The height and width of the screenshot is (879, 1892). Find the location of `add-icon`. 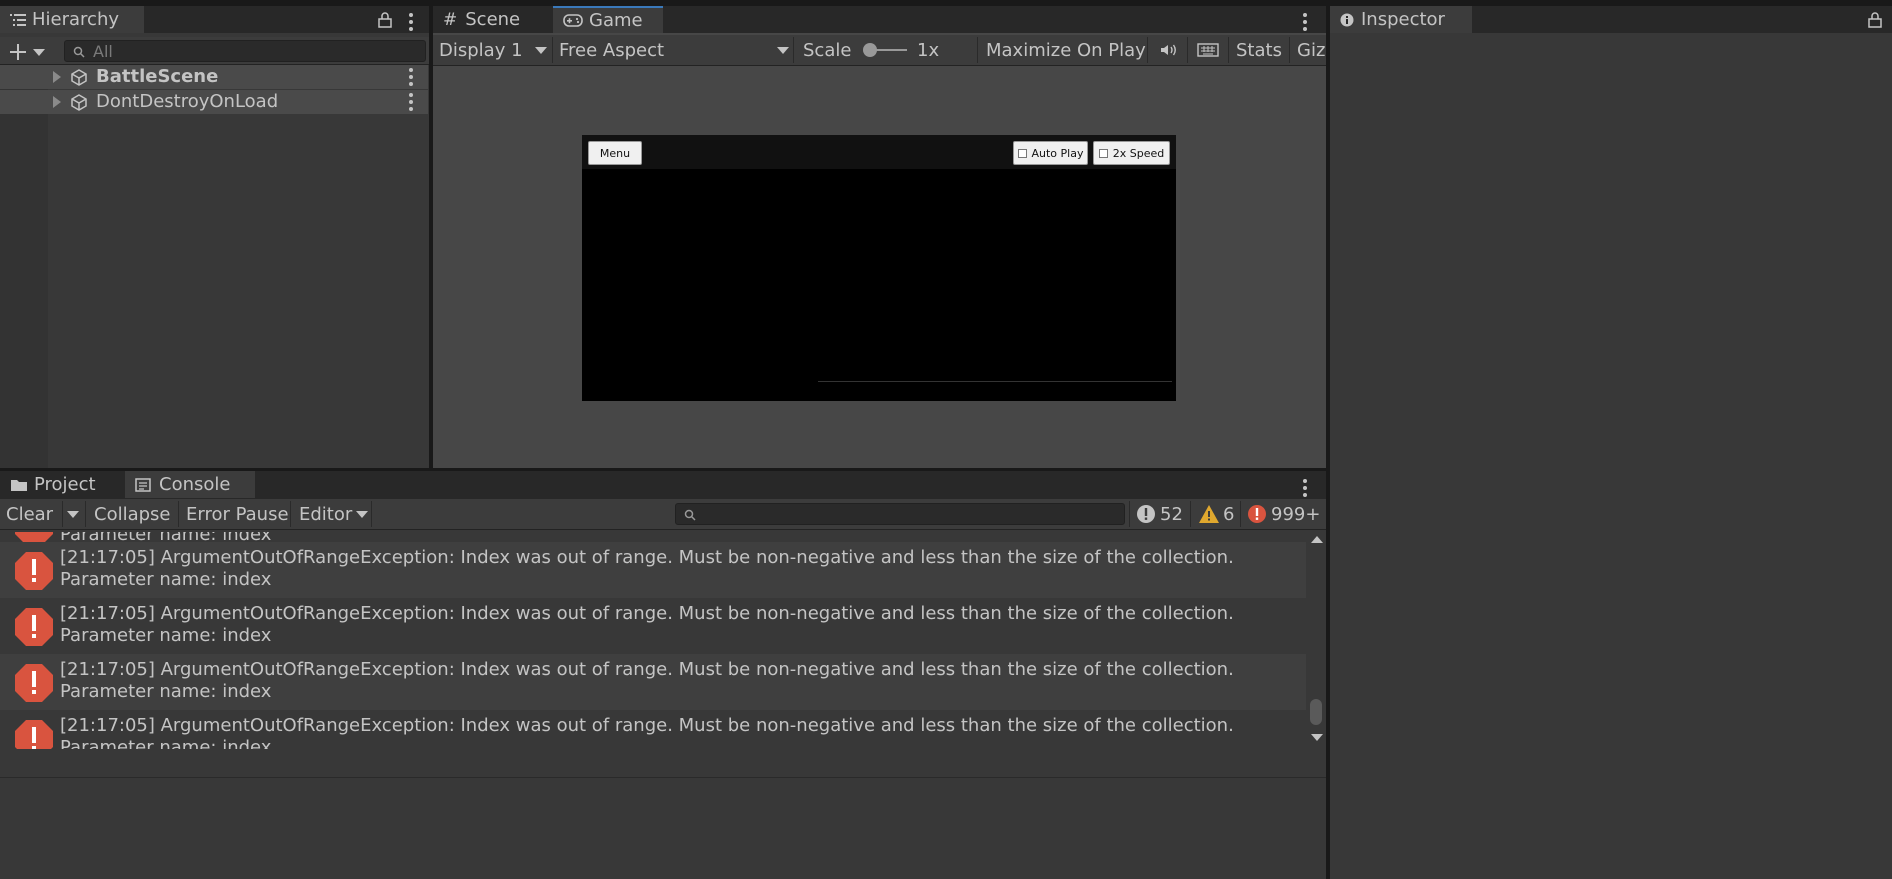

add-icon is located at coordinates (18, 52).